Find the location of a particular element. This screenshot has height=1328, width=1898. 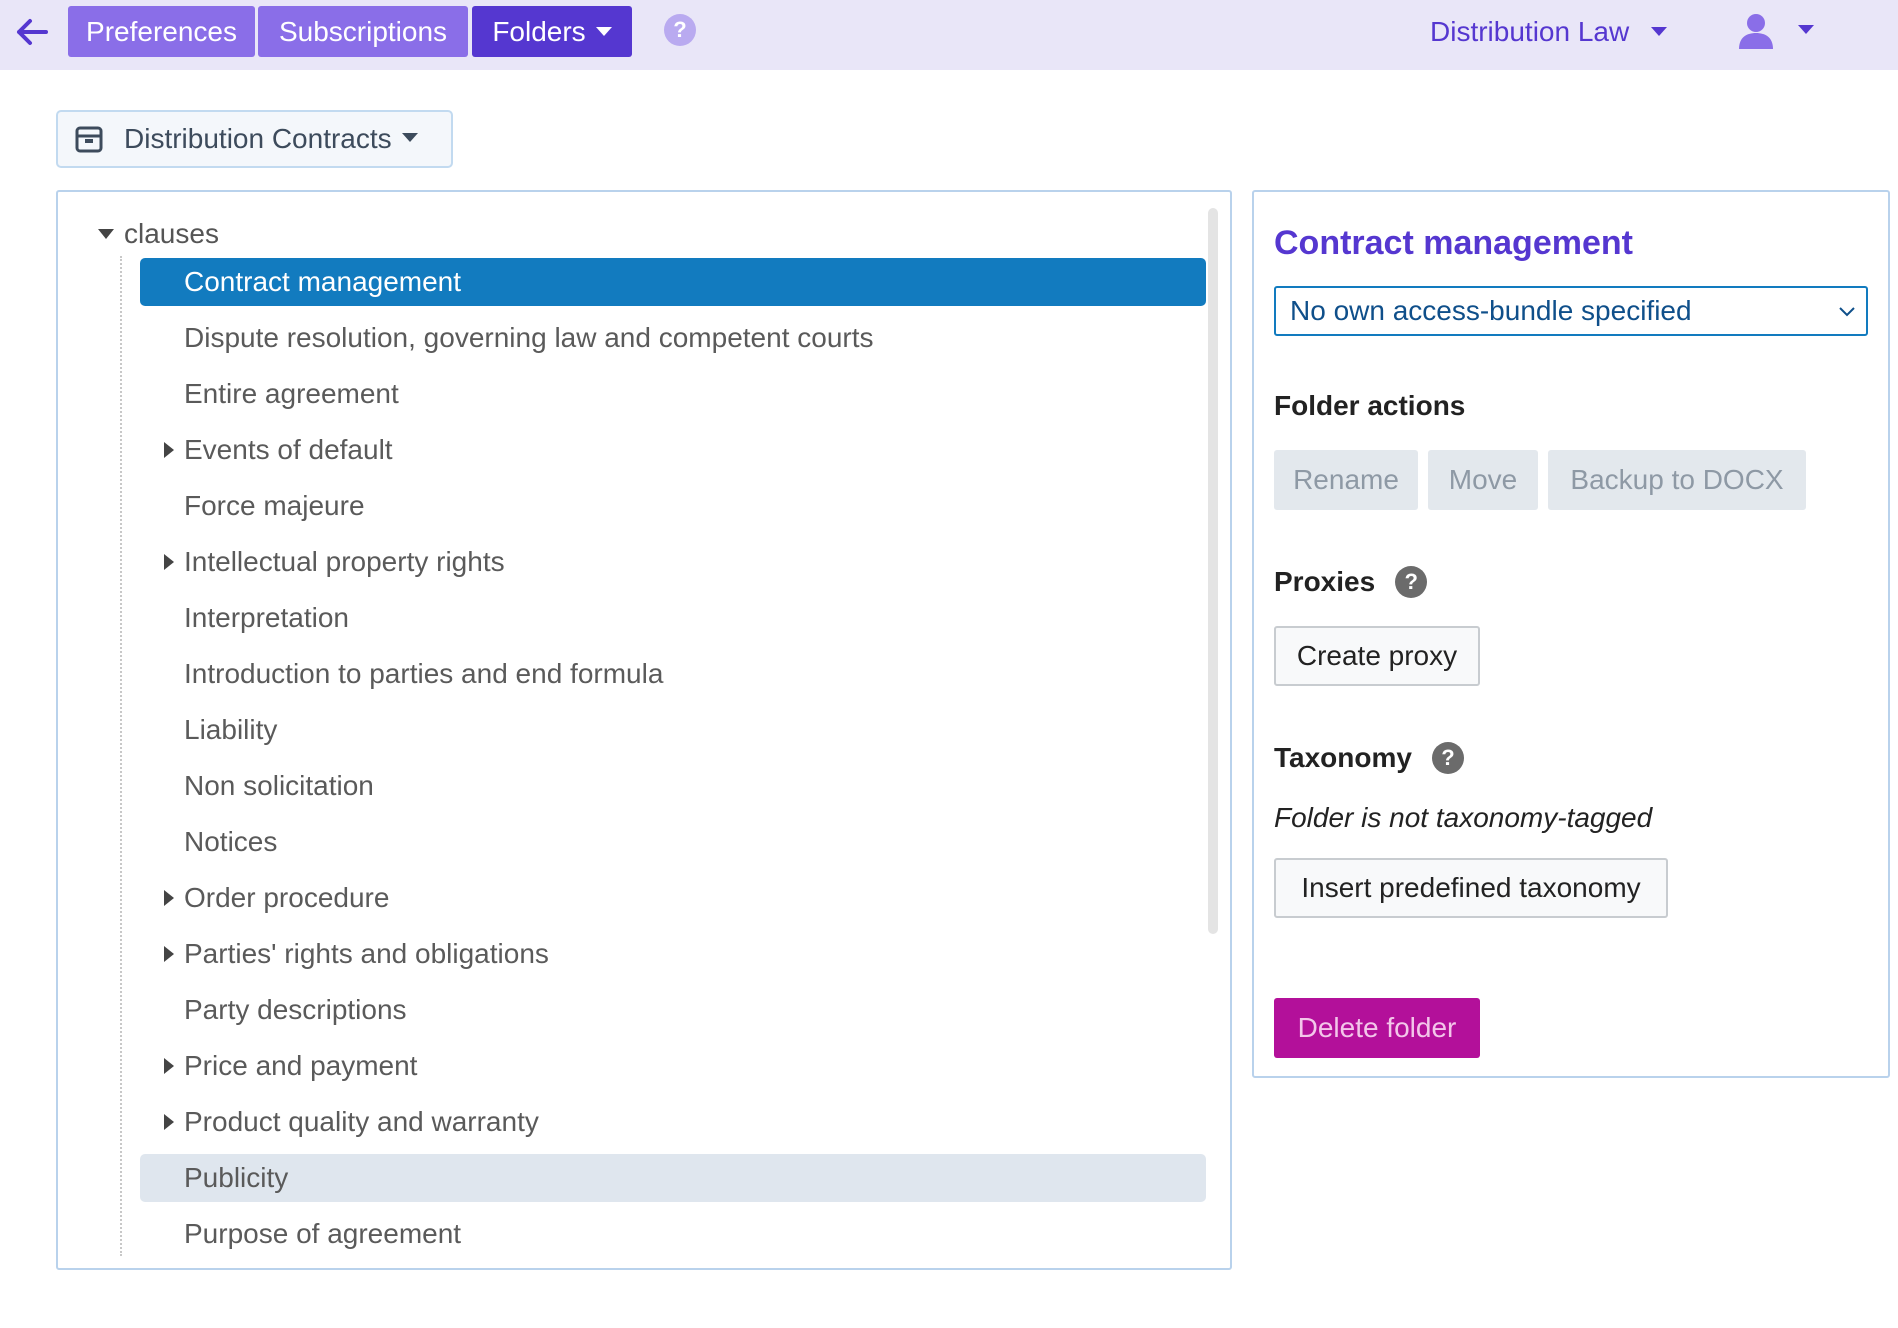

tab-subscriptions: Subscriptions is located at coordinates (363, 31).